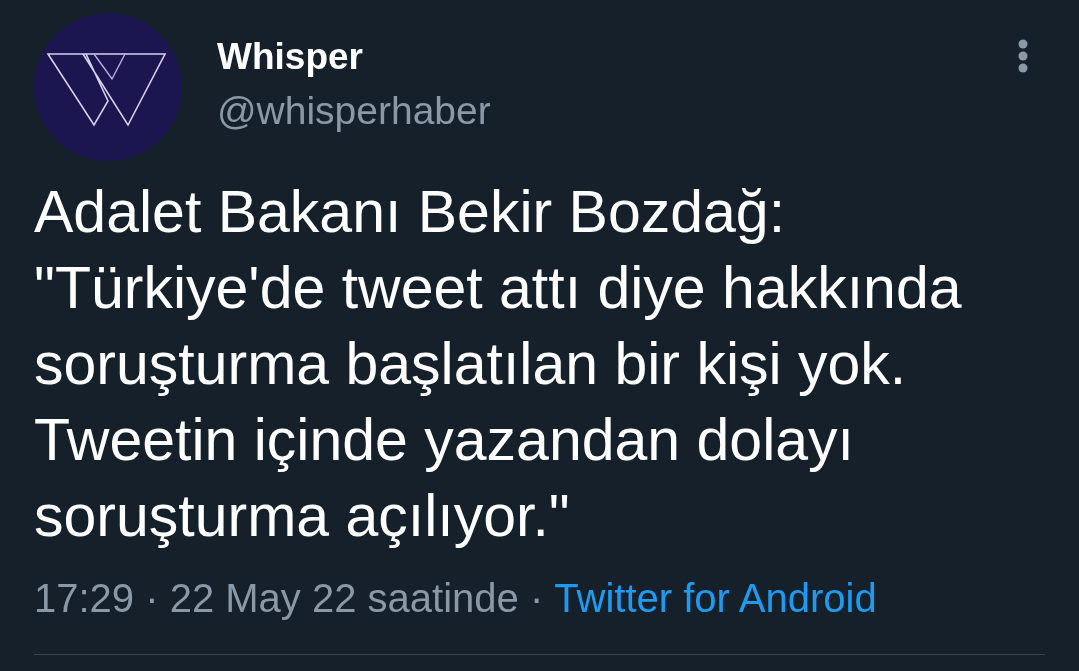 The image size is (1079, 671). I want to click on author-name: Whisper, so click(354, 57).